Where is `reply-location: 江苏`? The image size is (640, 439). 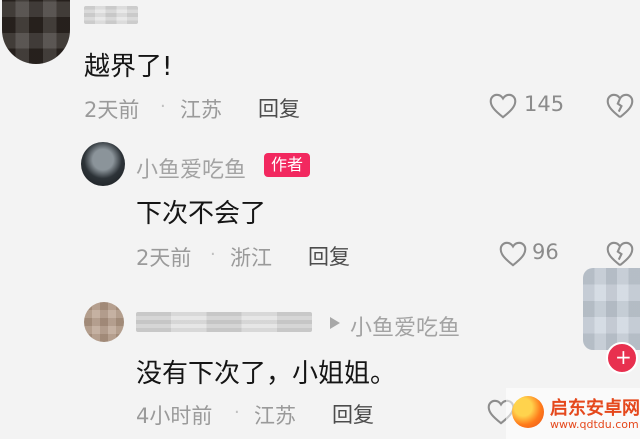 reply-location: 江苏 is located at coordinates (275, 416).